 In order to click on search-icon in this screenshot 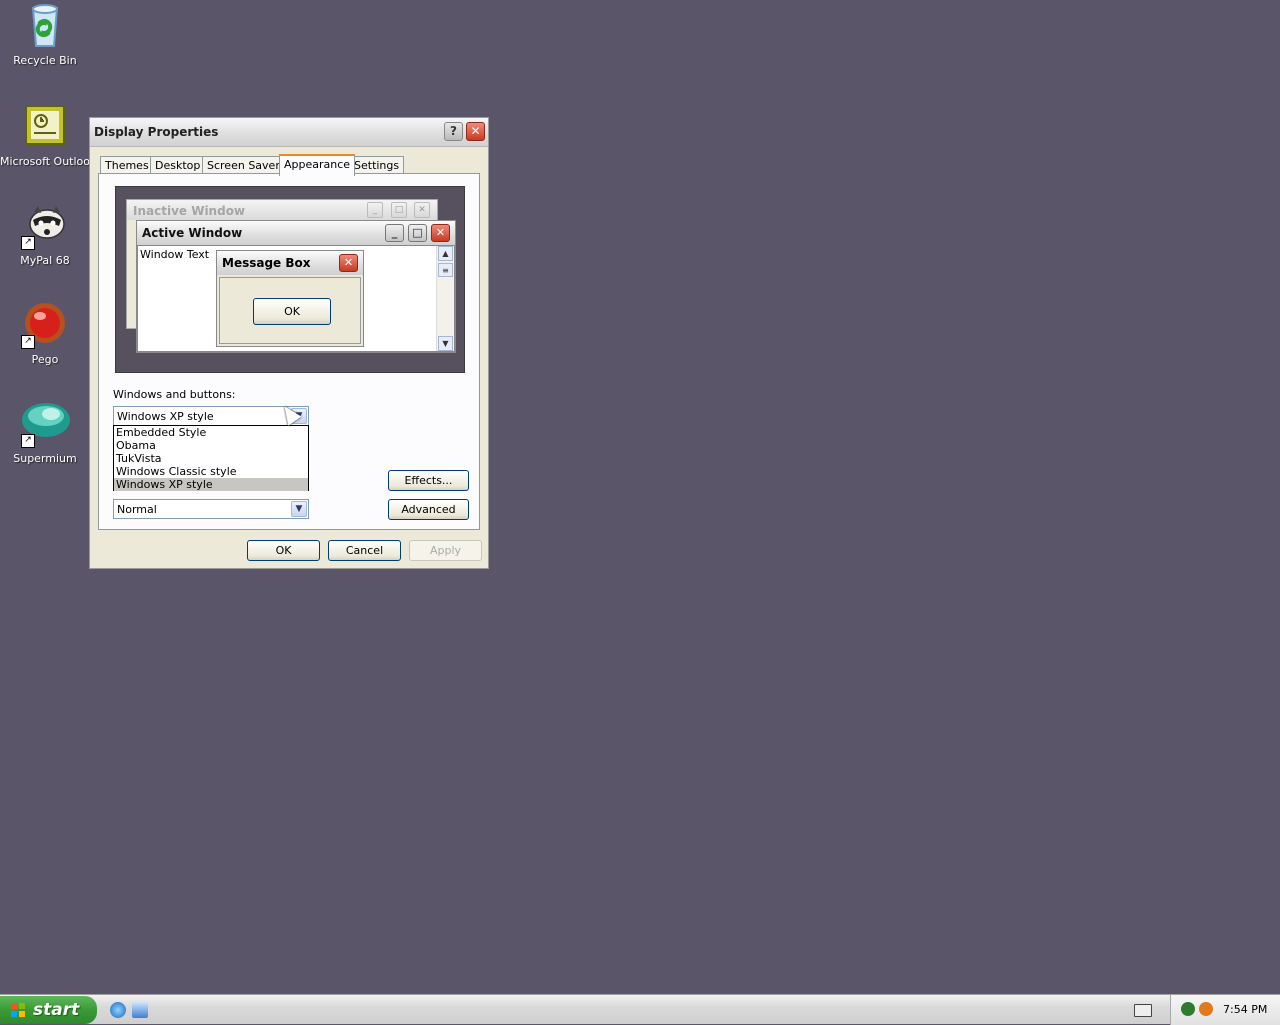, I will do `click(1206, 1009)`.